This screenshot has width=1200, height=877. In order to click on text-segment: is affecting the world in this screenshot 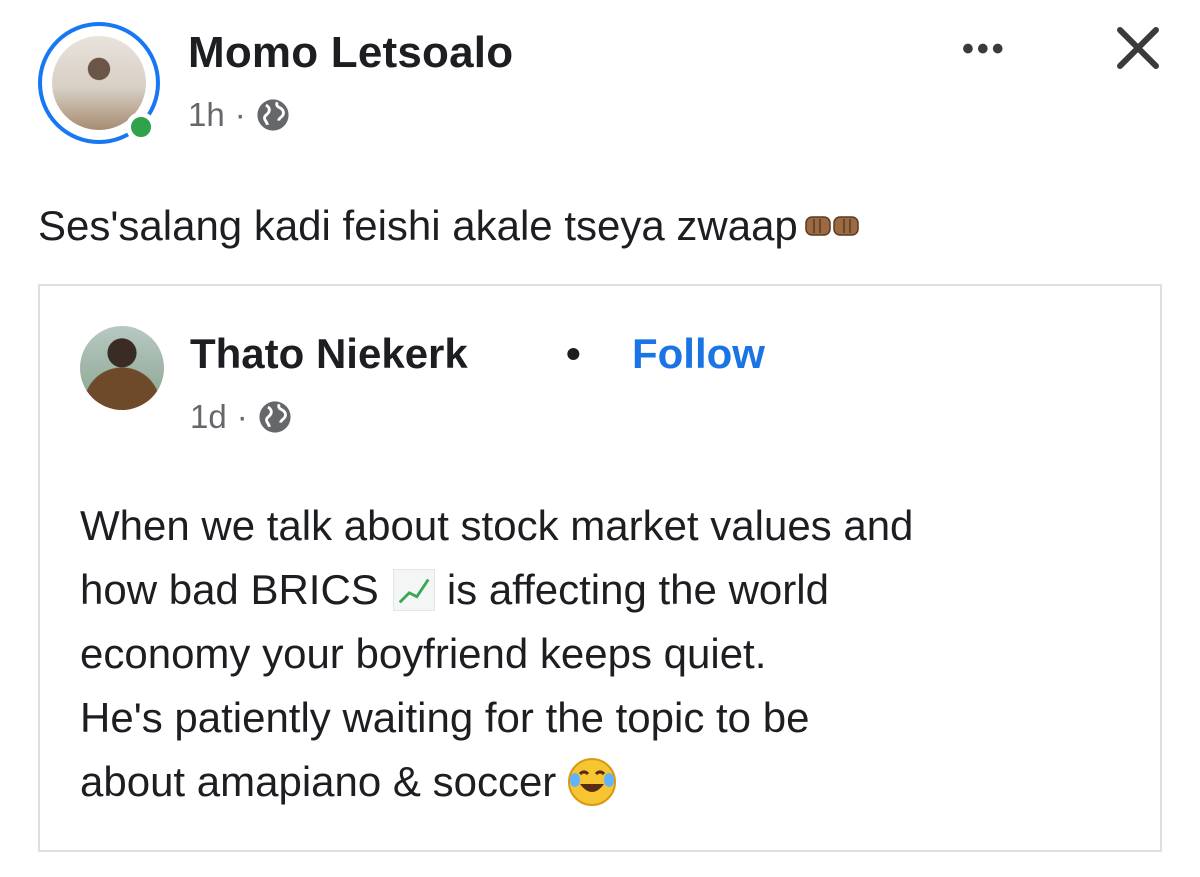, I will do `click(637, 589)`.